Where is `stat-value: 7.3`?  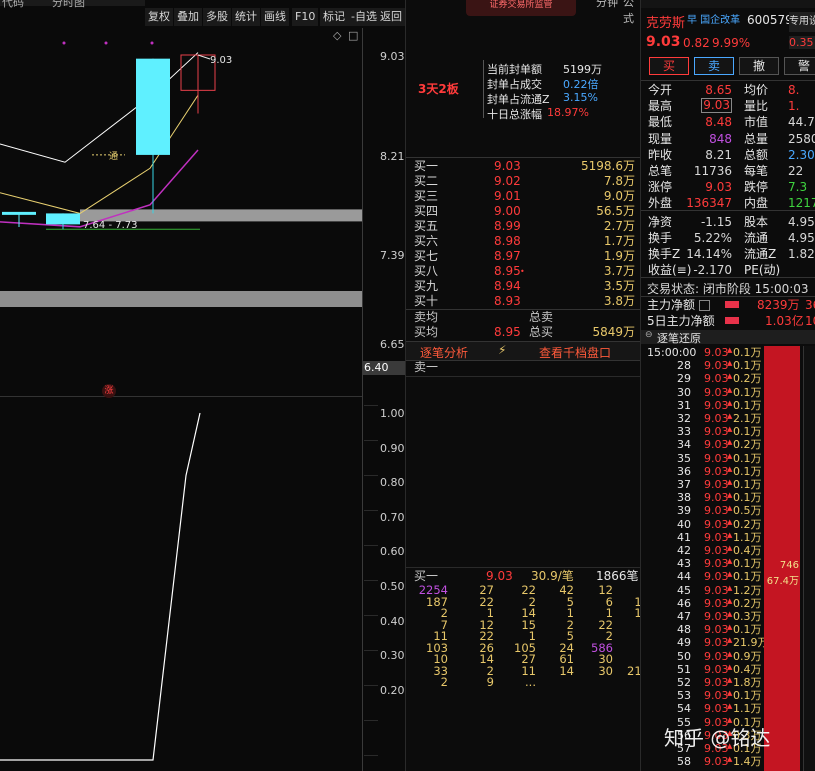
stat-value: 7.3 is located at coordinates (798, 187).